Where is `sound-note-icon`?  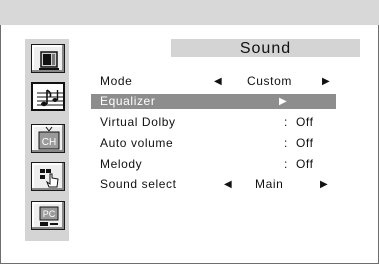 sound-note-icon is located at coordinates (50, 98).